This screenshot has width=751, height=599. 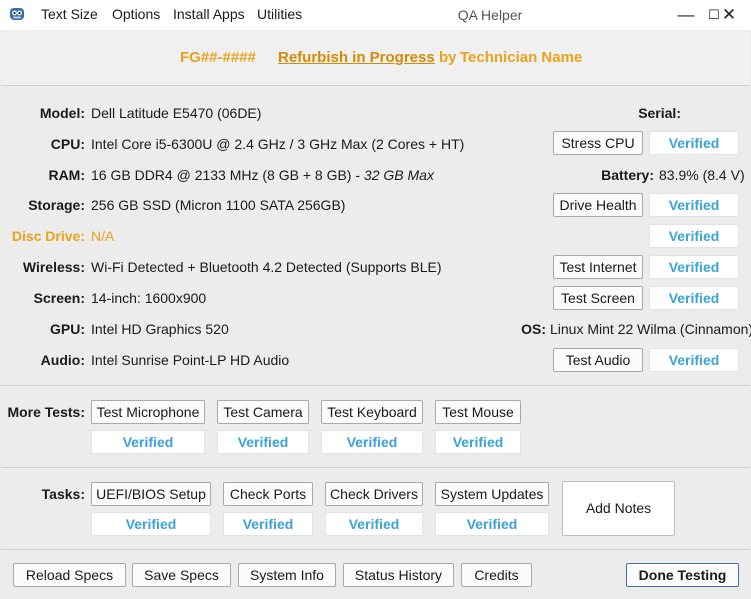 I want to click on add-notes-button: Add Notes, so click(x=618, y=508).